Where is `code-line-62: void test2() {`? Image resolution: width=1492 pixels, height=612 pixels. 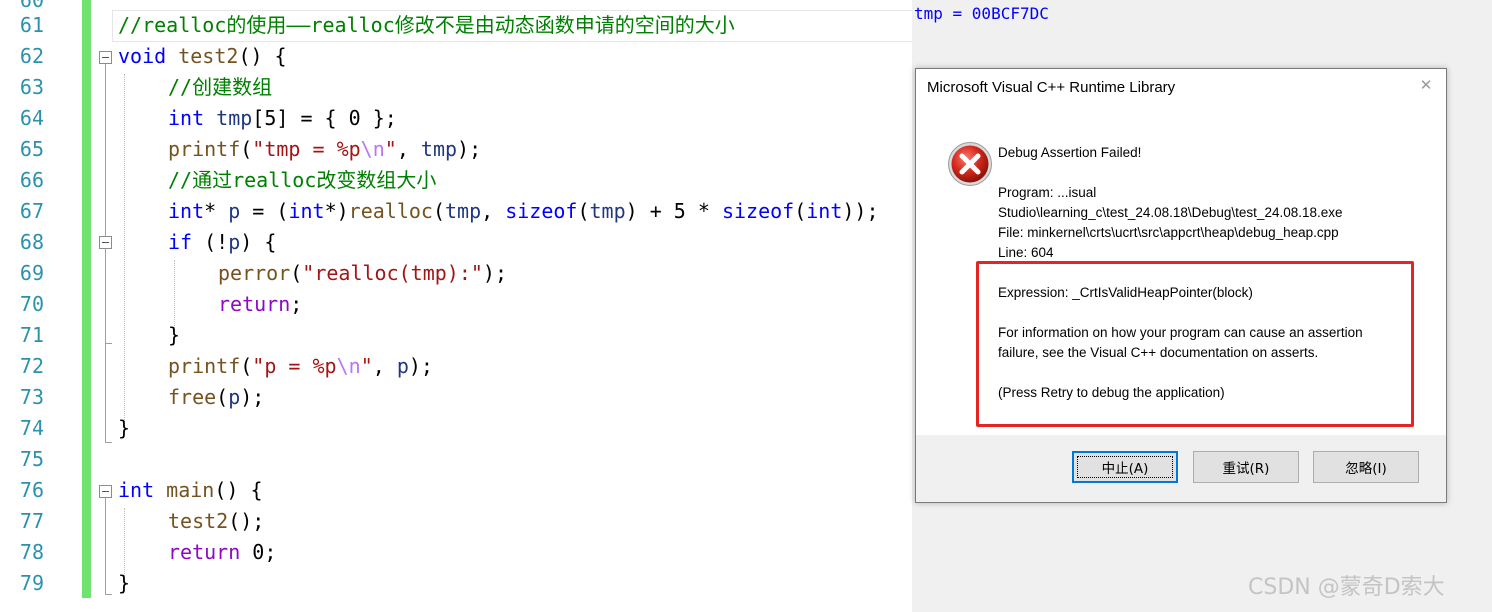
code-line-62: void test2() { is located at coordinates (202, 56).